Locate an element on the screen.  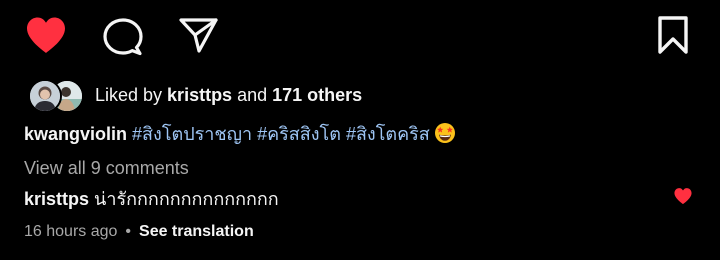
post-timestamp: 16 hours ago is located at coordinates (71, 231).